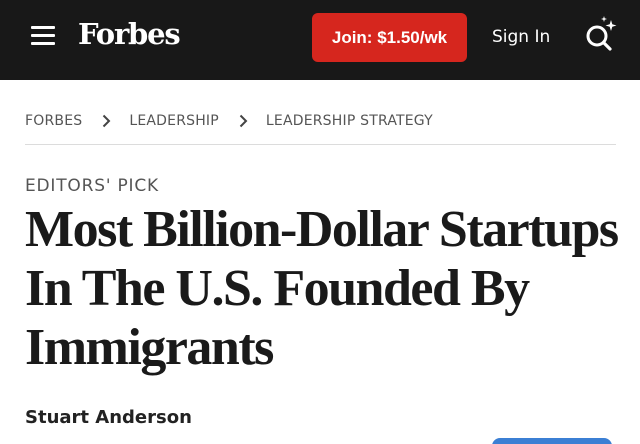 Image resolution: width=640 pixels, height=444 pixels. I want to click on join-subscription-button: Join: $1.50/wk, so click(389, 37).